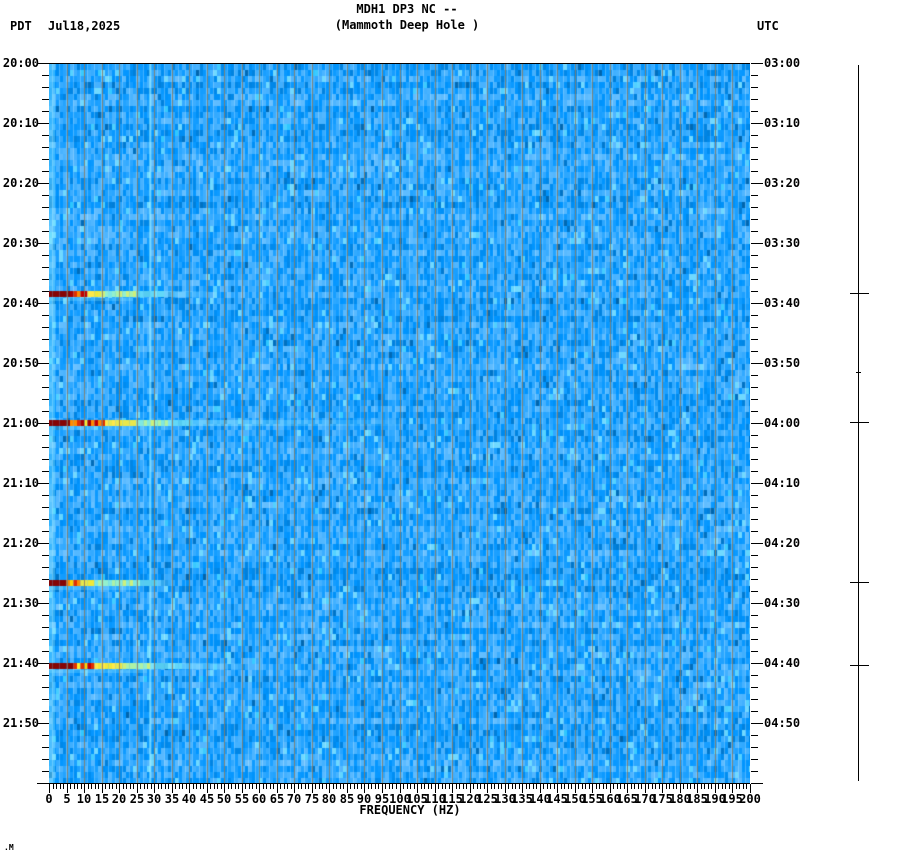 Image resolution: width=902 pixels, height=864 pixels. What do you see at coordinates (20, 363) in the screenshot?
I see `y-axis-left-label: 20:50` at bounding box center [20, 363].